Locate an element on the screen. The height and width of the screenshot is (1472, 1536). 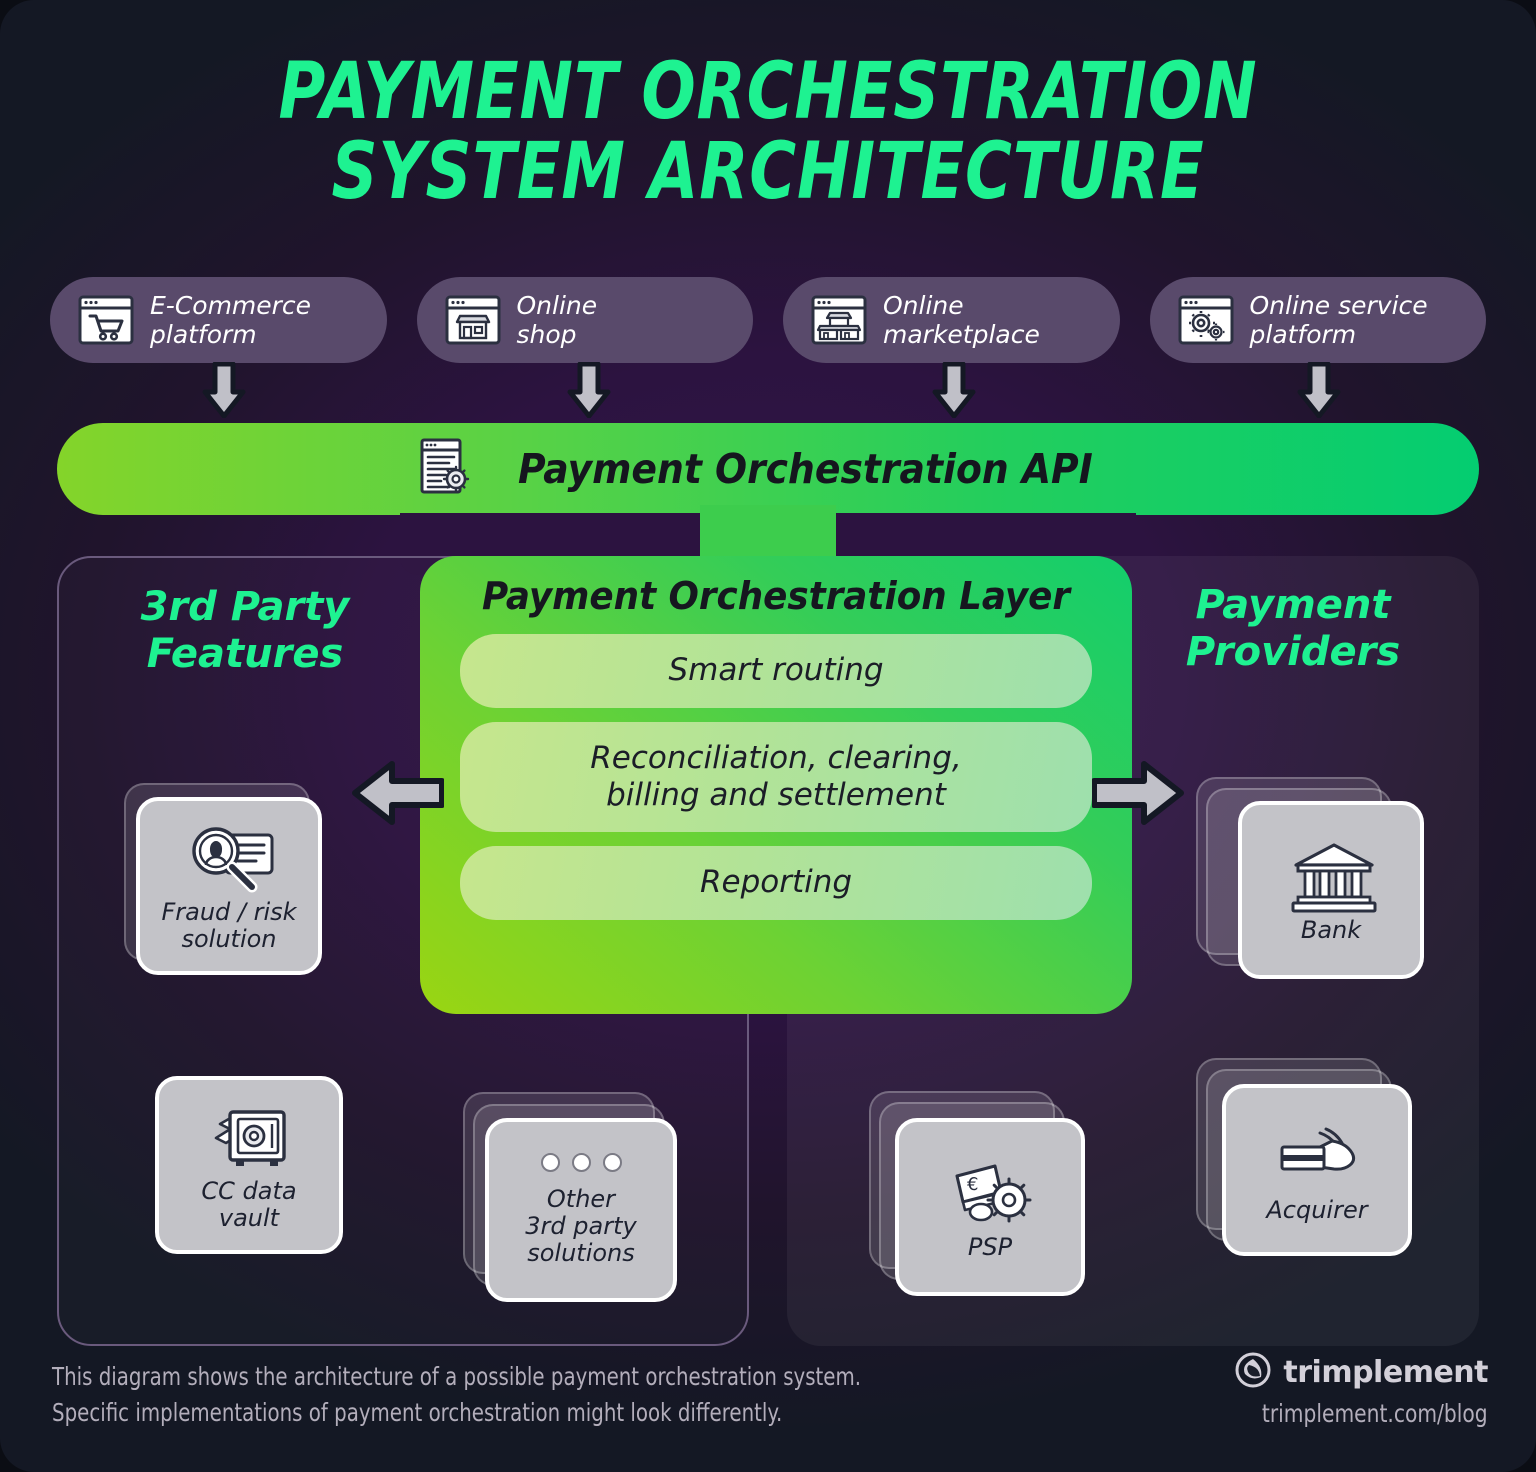
three-dots-icon is located at coordinates (581, 1163).